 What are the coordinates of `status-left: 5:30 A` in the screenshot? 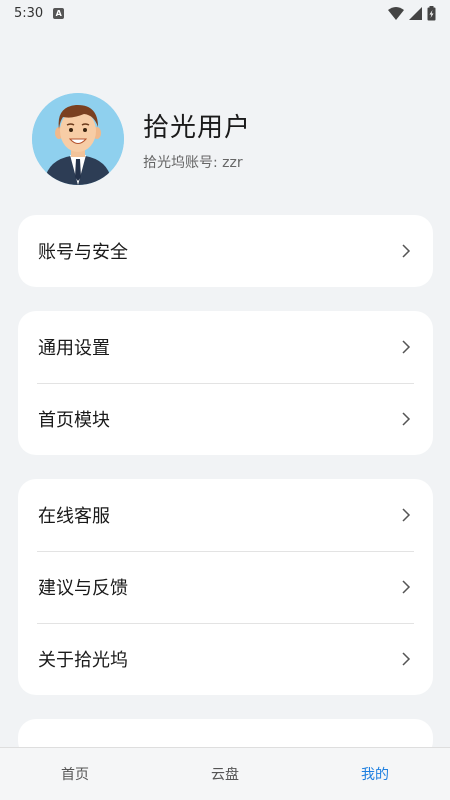 It's located at (39, 13).